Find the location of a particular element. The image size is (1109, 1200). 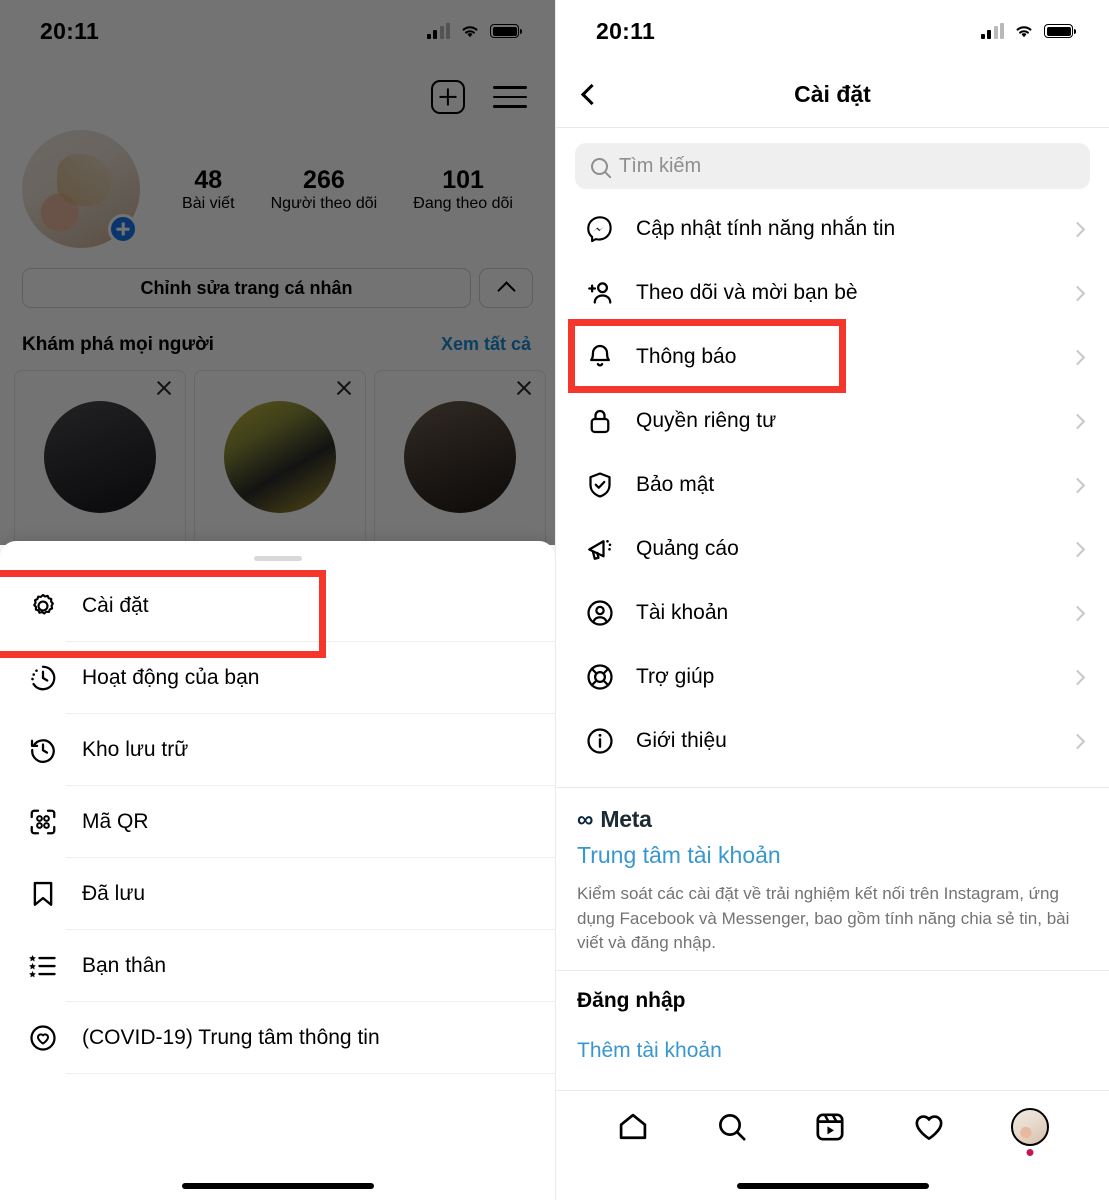

sheet-item-qr-code: Mã QR is located at coordinates (277, 822).